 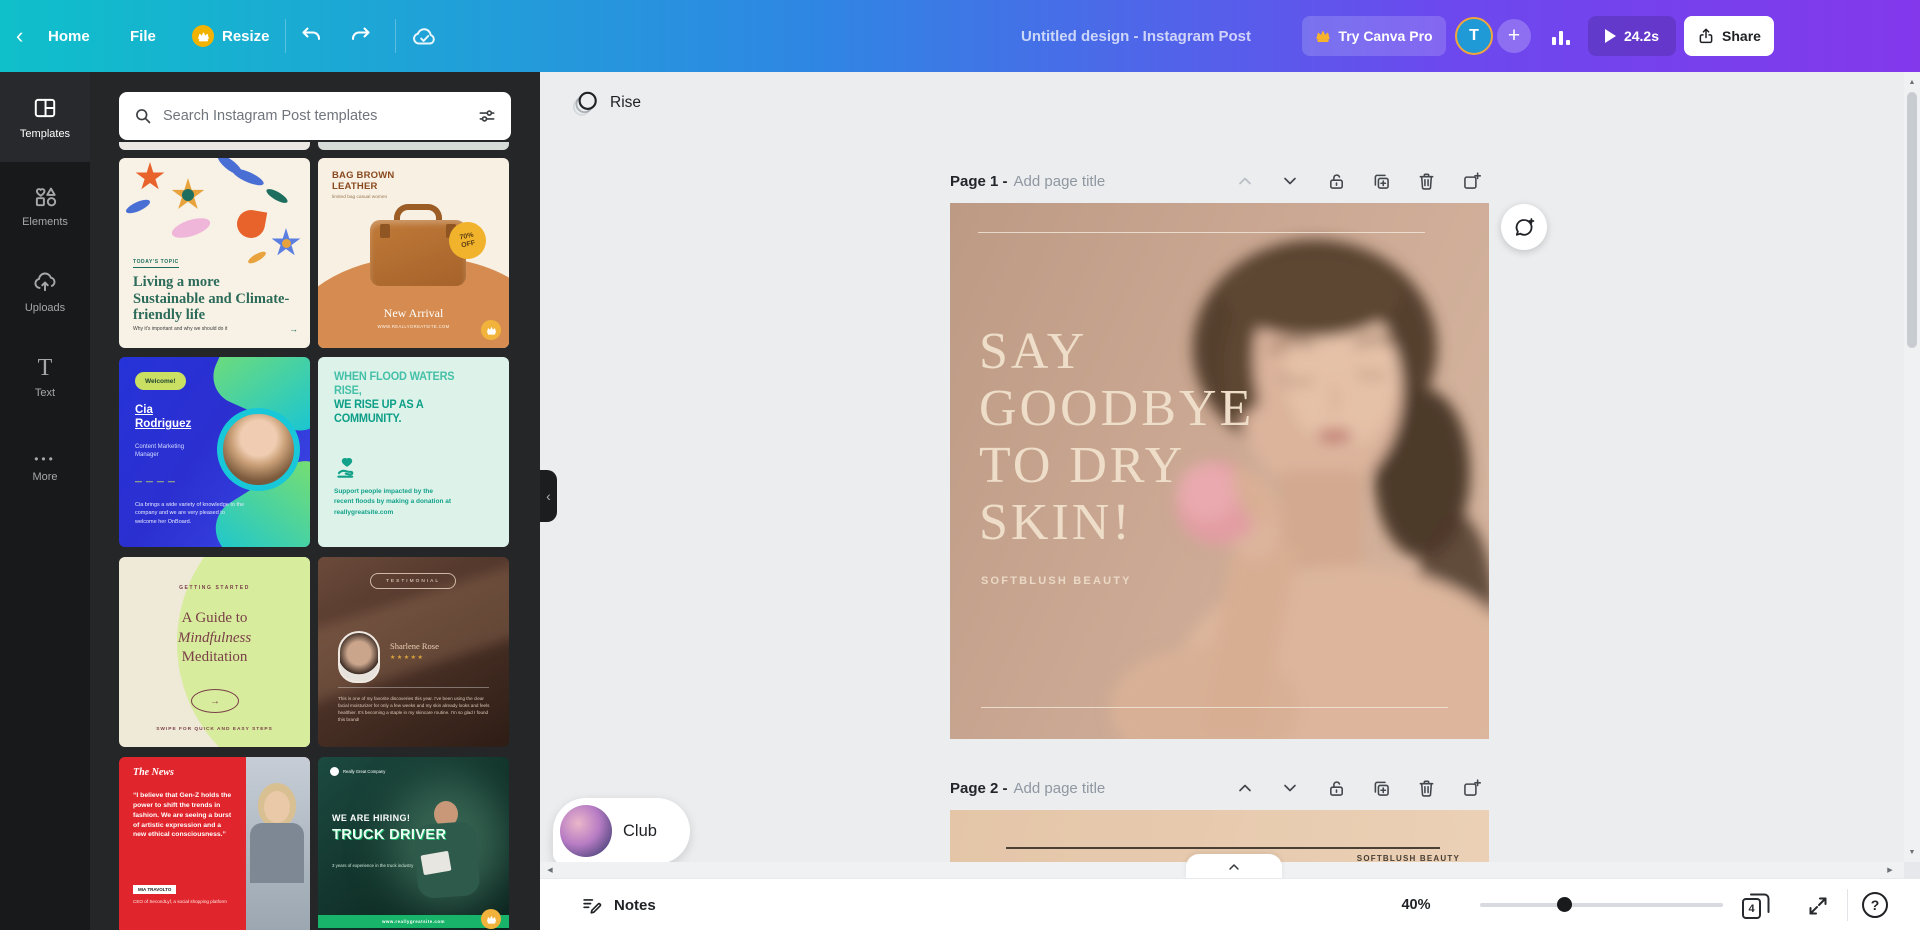 What do you see at coordinates (487, 116) in the screenshot?
I see `filter-icon` at bounding box center [487, 116].